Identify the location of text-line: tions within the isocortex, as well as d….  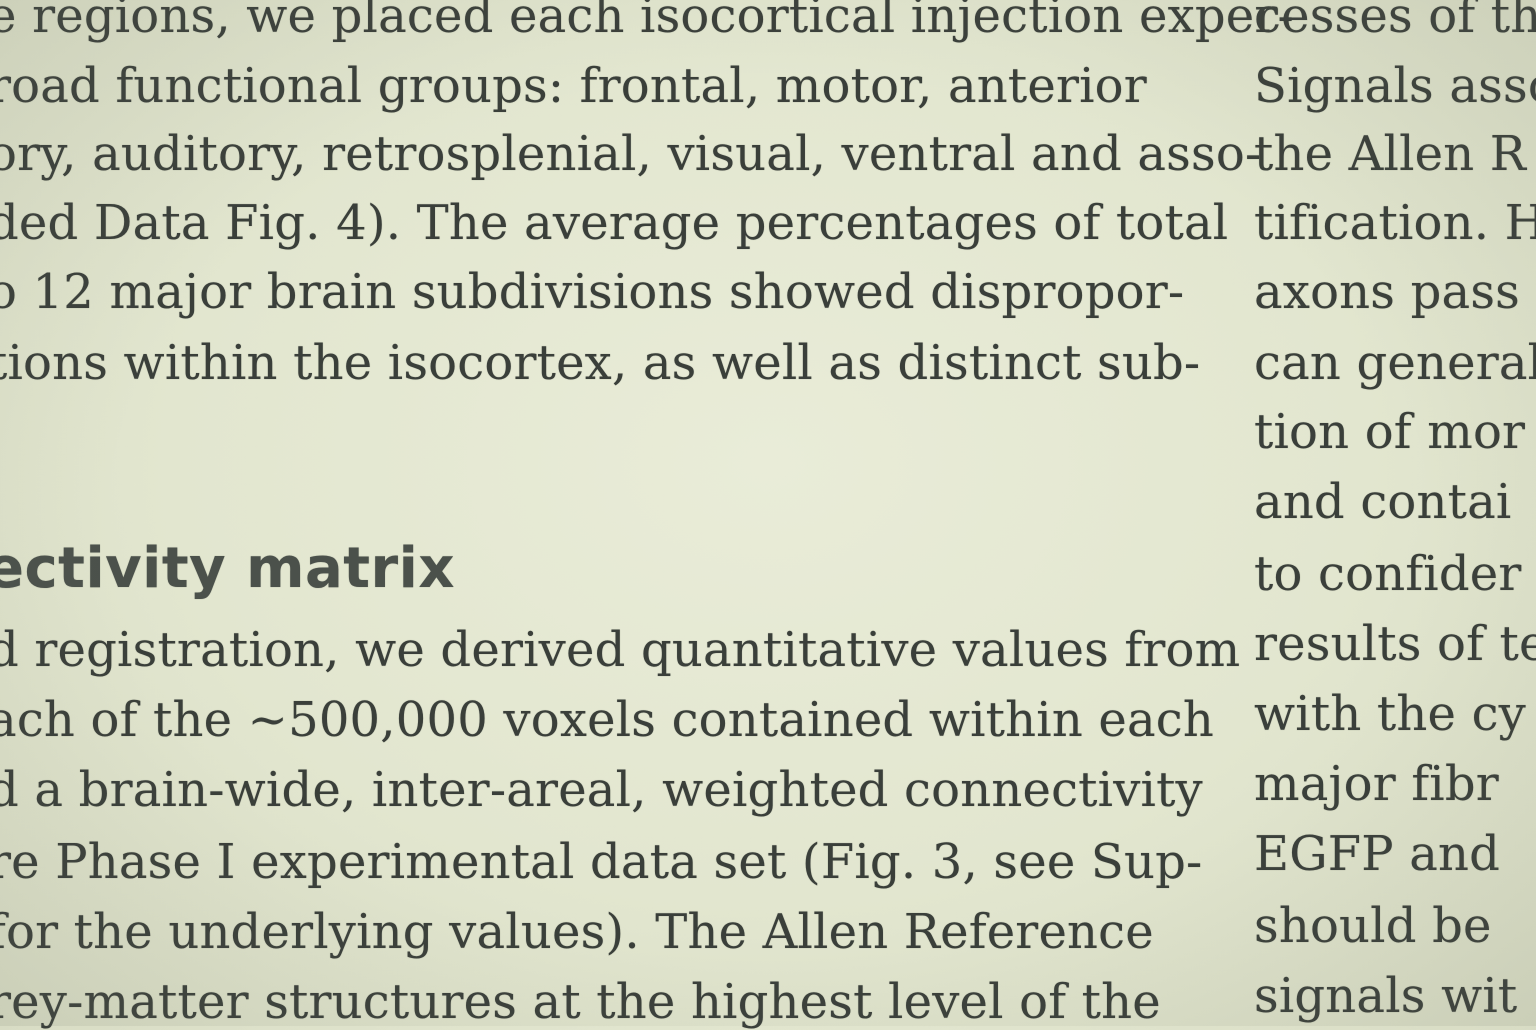
(600, 363).